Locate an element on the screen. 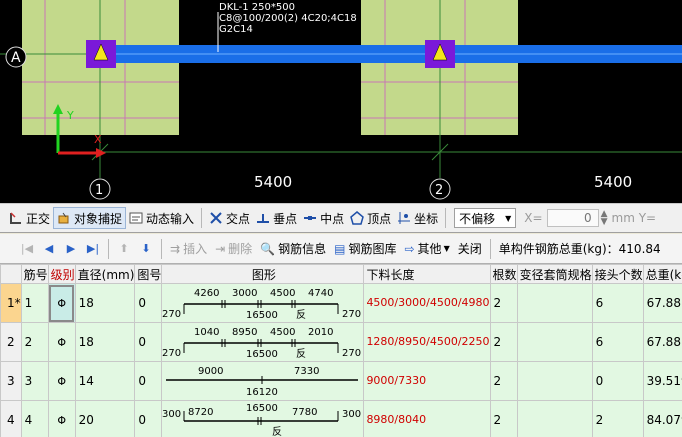 This screenshot has height=437, width=682. coordinate-snap-button: 坐标 is located at coordinates (417, 218).